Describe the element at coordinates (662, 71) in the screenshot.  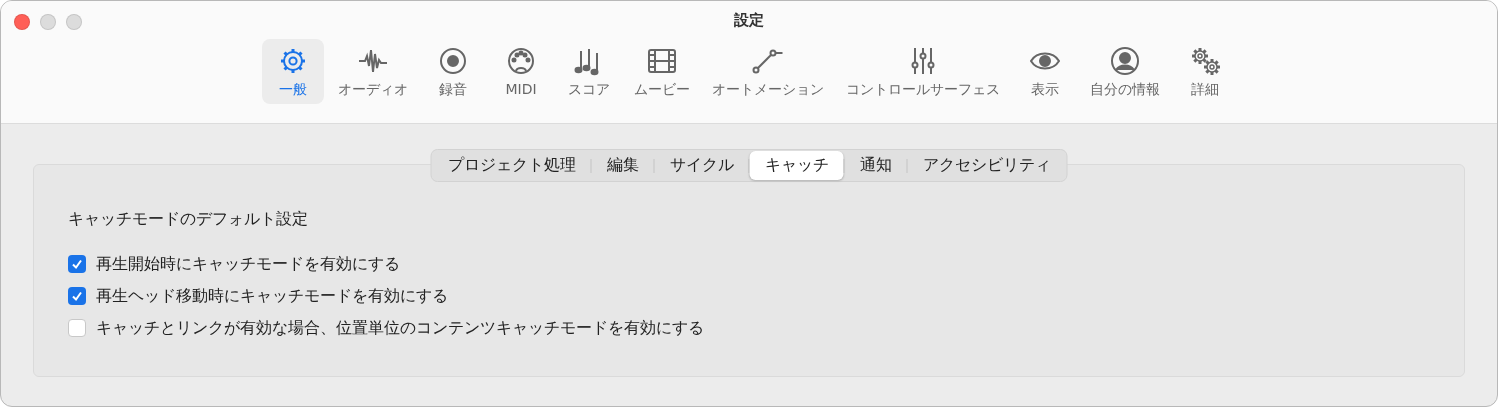
I see `toolbar-tab: ムービー` at that location.